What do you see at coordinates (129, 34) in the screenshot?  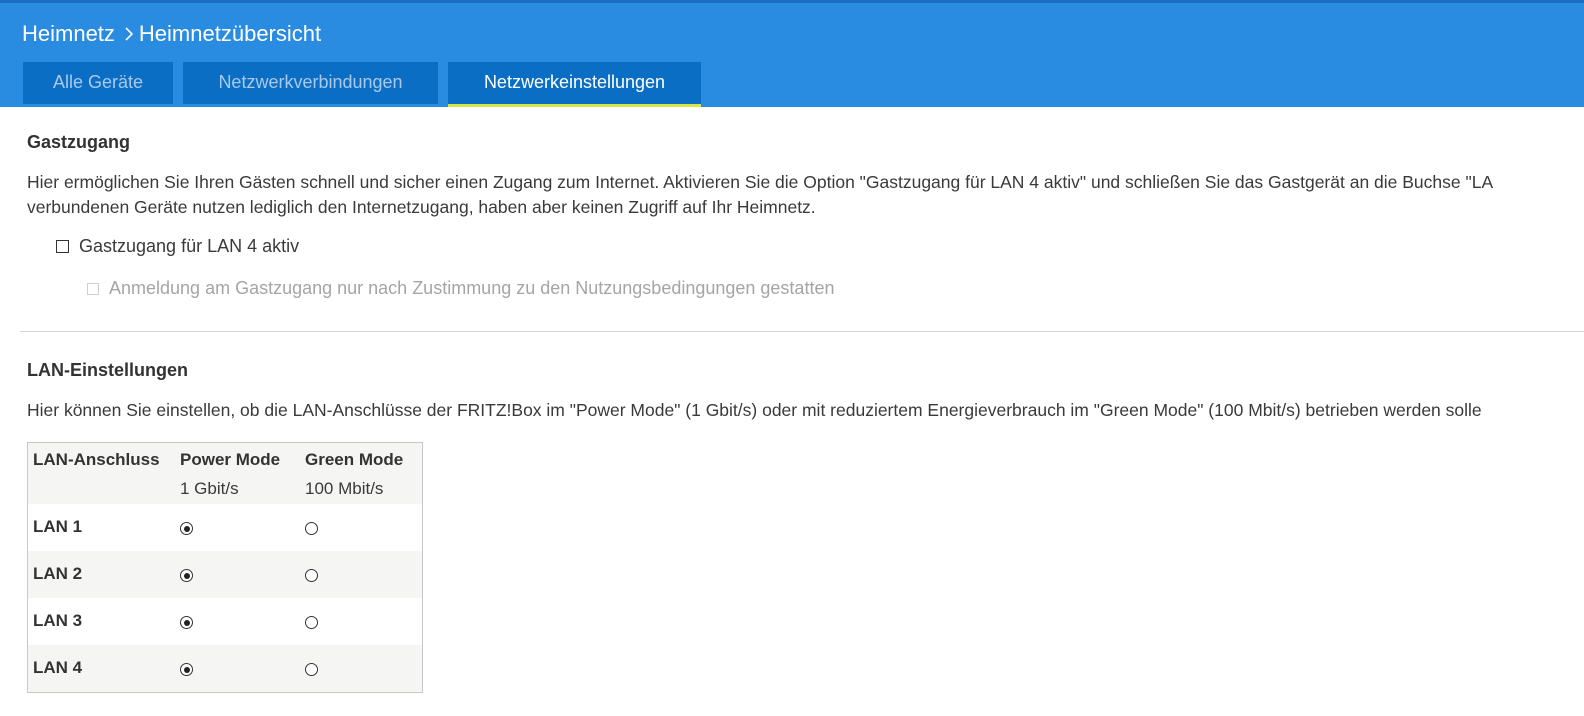 I see `chevron-right-icon` at bounding box center [129, 34].